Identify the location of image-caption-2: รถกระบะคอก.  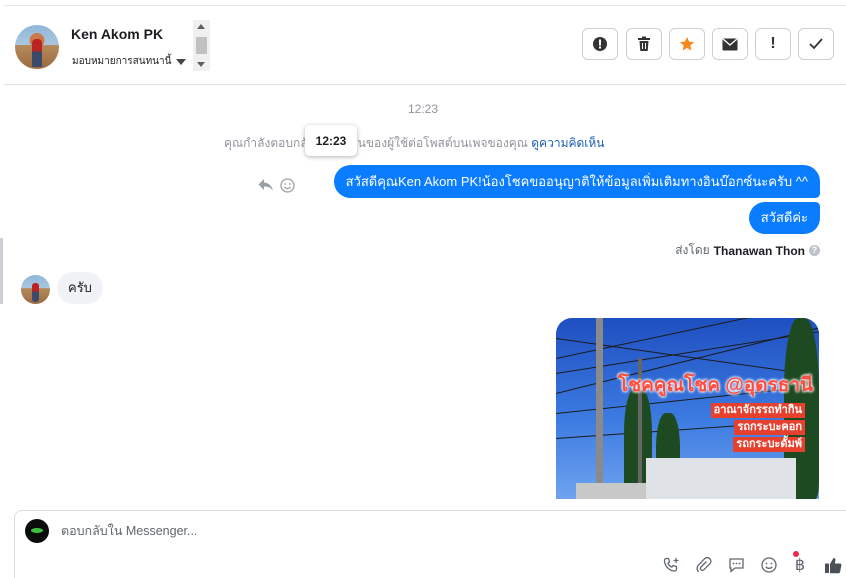
(769, 427).